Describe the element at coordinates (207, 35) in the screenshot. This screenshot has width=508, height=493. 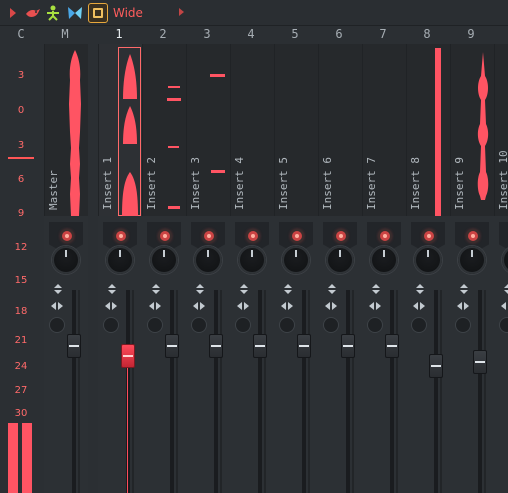
I see `header-3: 3` at that location.